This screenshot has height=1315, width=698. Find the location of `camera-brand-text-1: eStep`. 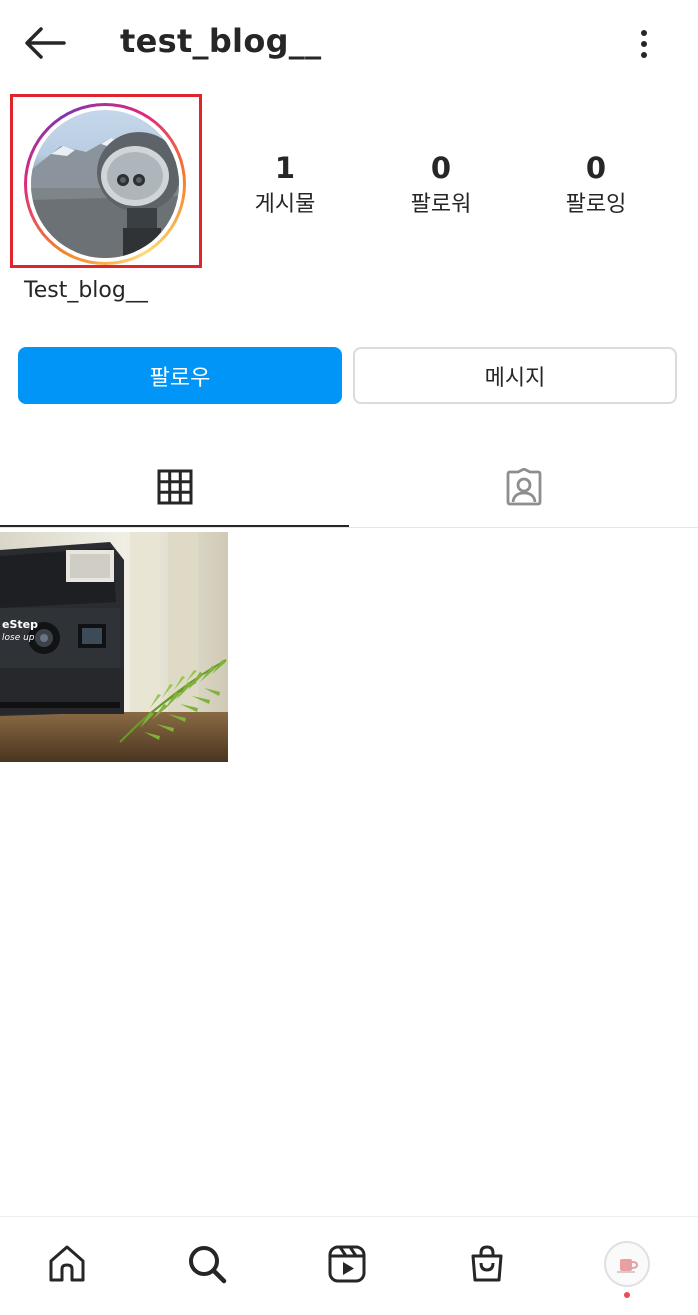

camera-brand-text-1: eStep is located at coordinates (20, 624).